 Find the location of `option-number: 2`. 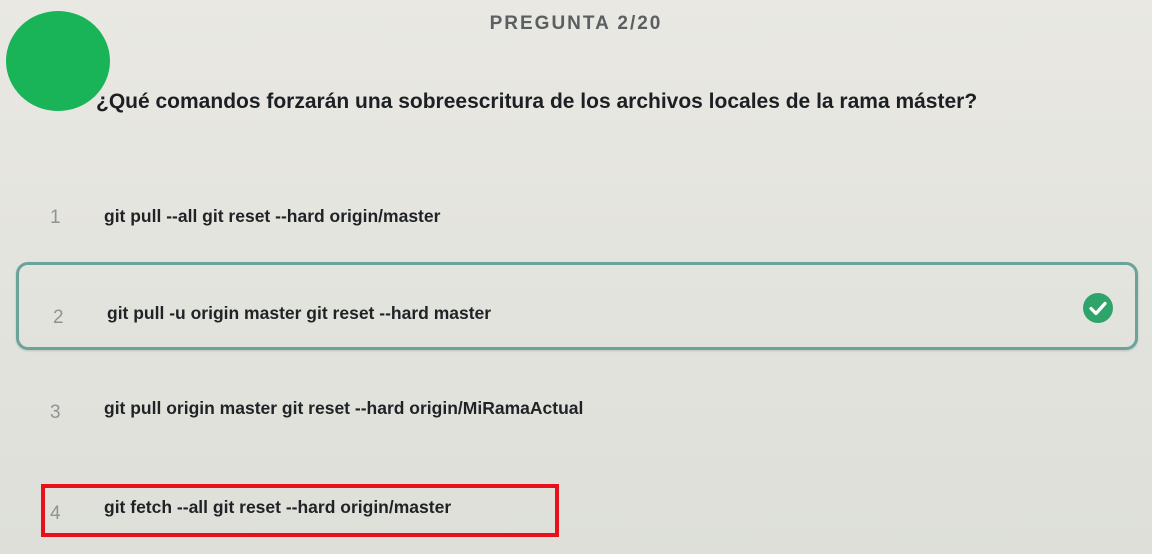

option-number: 2 is located at coordinates (58, 317).